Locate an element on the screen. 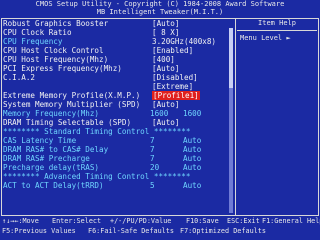 The height and width of the screenshot is (240, 320). setting-label: ACT to ACT Delay(tRRD) is located at coordinates (53, 185).